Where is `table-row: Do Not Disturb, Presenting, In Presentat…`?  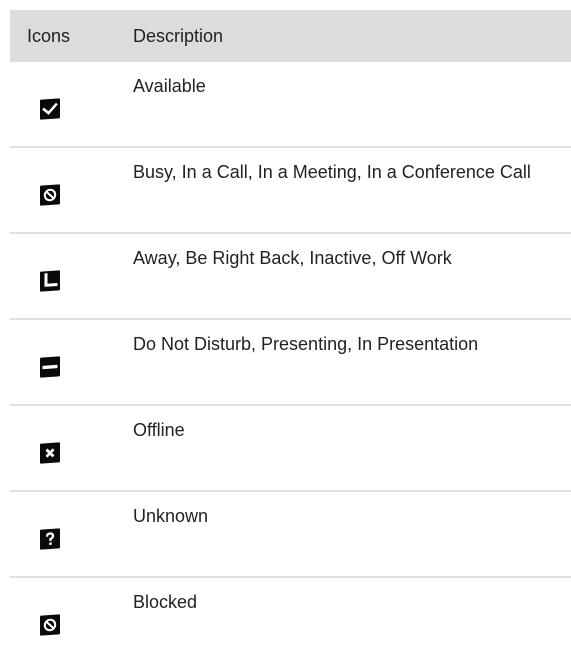
table-row: Do Not Disturb, Presenting, In Presentat… is located at coordinates (290, 363).